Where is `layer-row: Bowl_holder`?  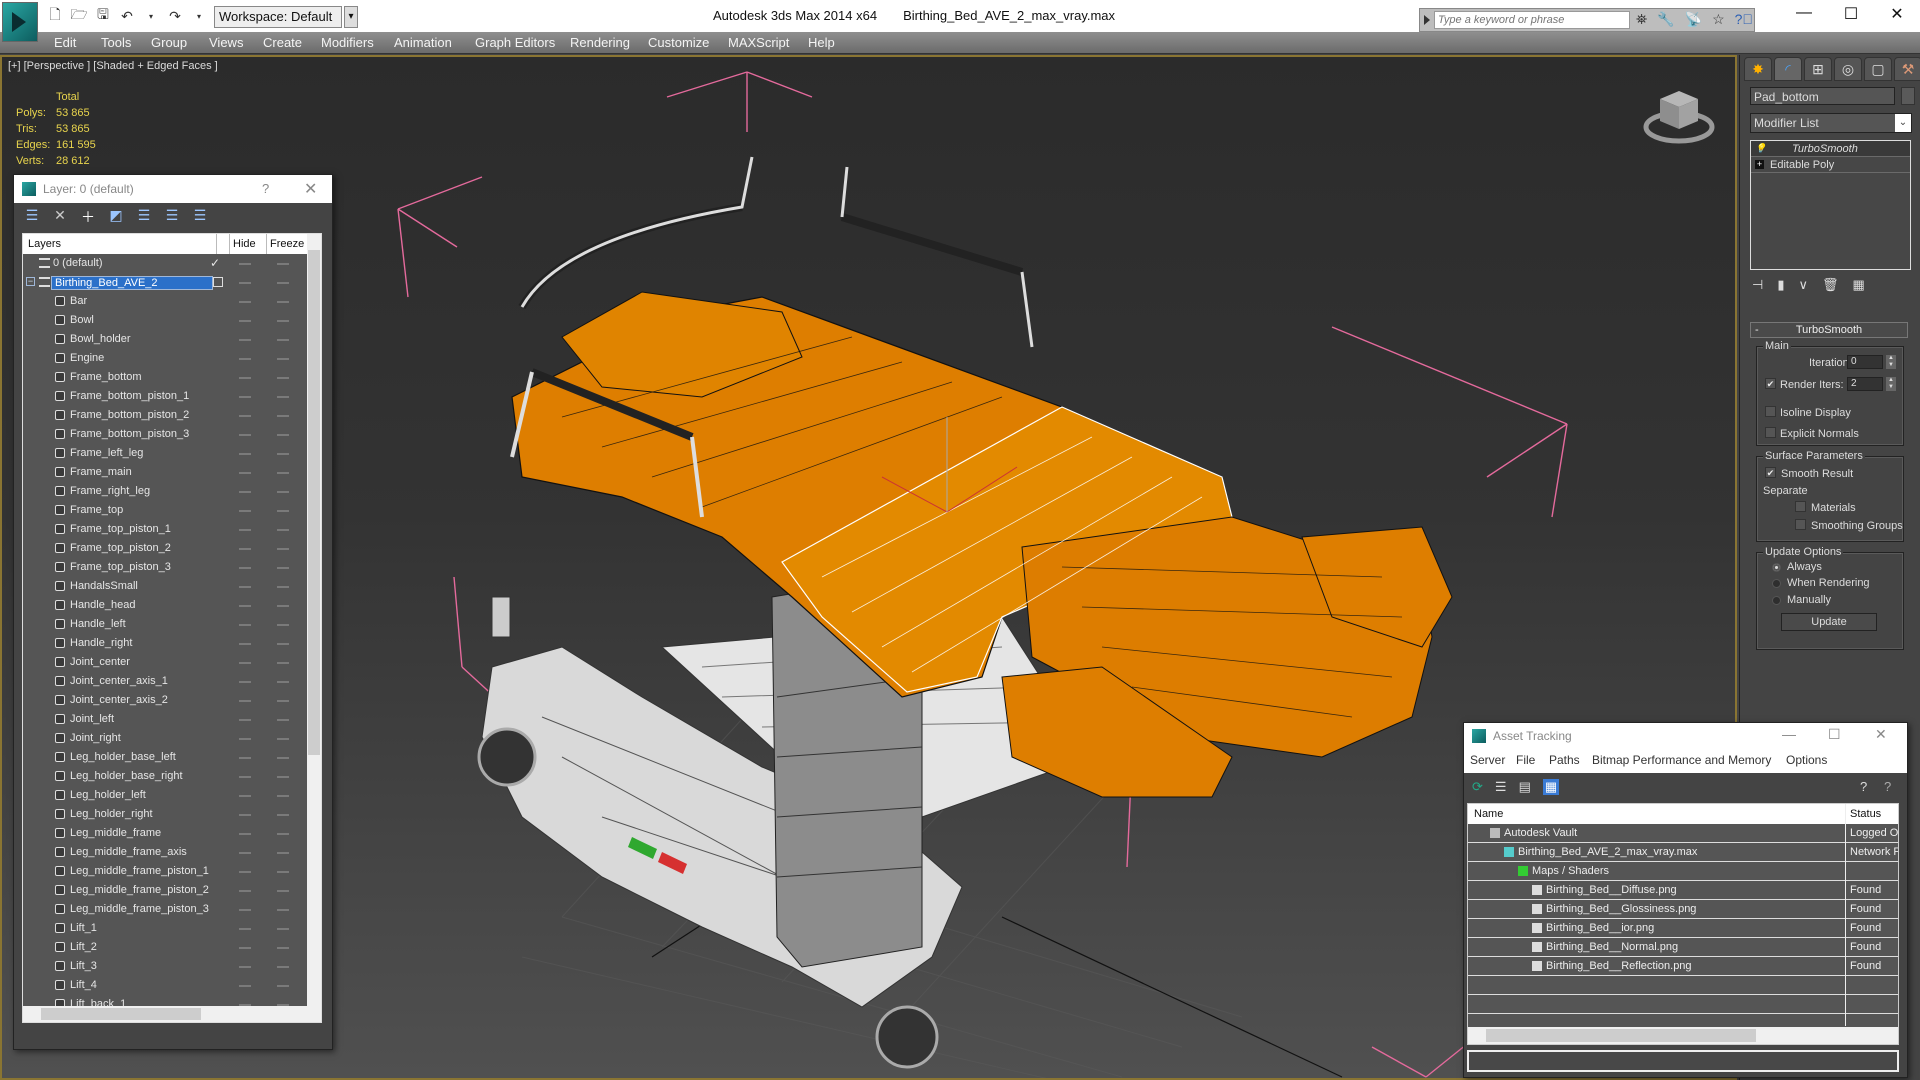 layer-row: Bowl_holder is located at coordinates (165, 339).